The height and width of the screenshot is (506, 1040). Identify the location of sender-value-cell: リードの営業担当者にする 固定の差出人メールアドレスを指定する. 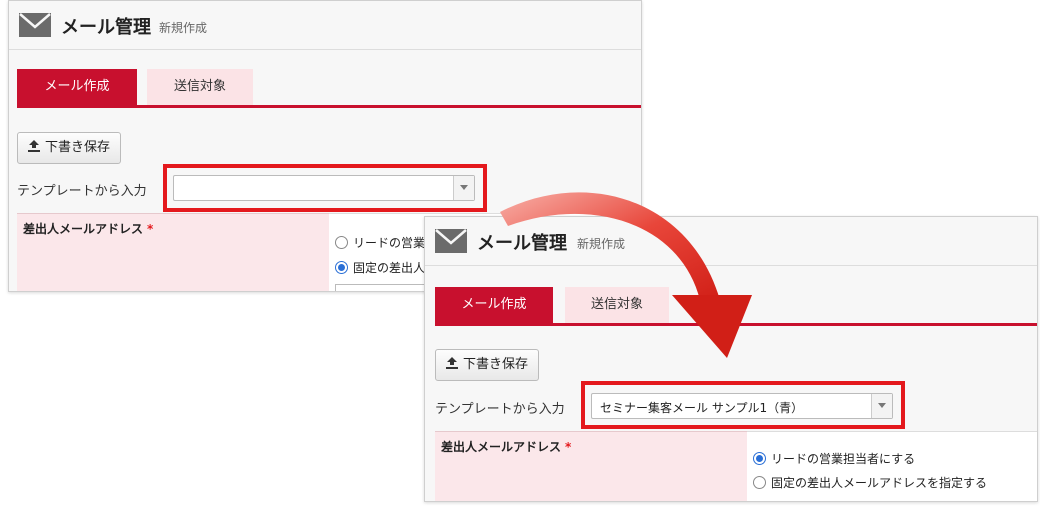
(892, 466).